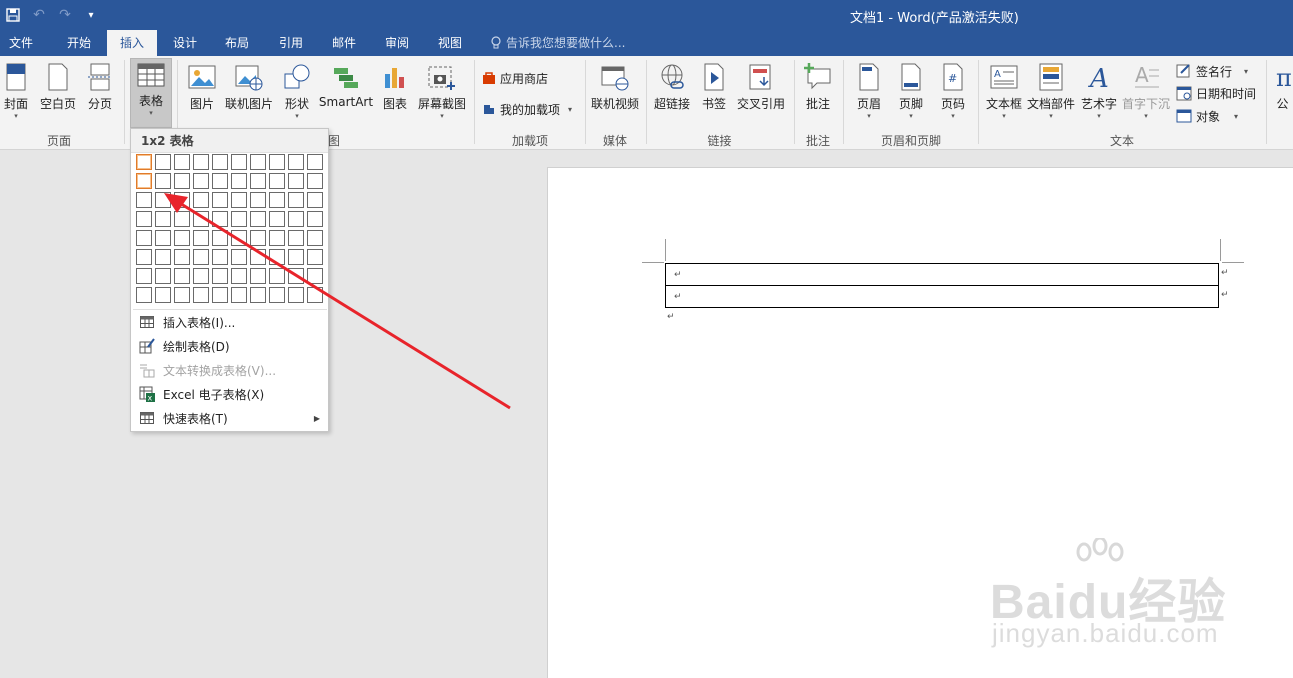 The height and width of the screenshot is (678, 1293). I want to click on tab-references: 引用, so click(291, 43).